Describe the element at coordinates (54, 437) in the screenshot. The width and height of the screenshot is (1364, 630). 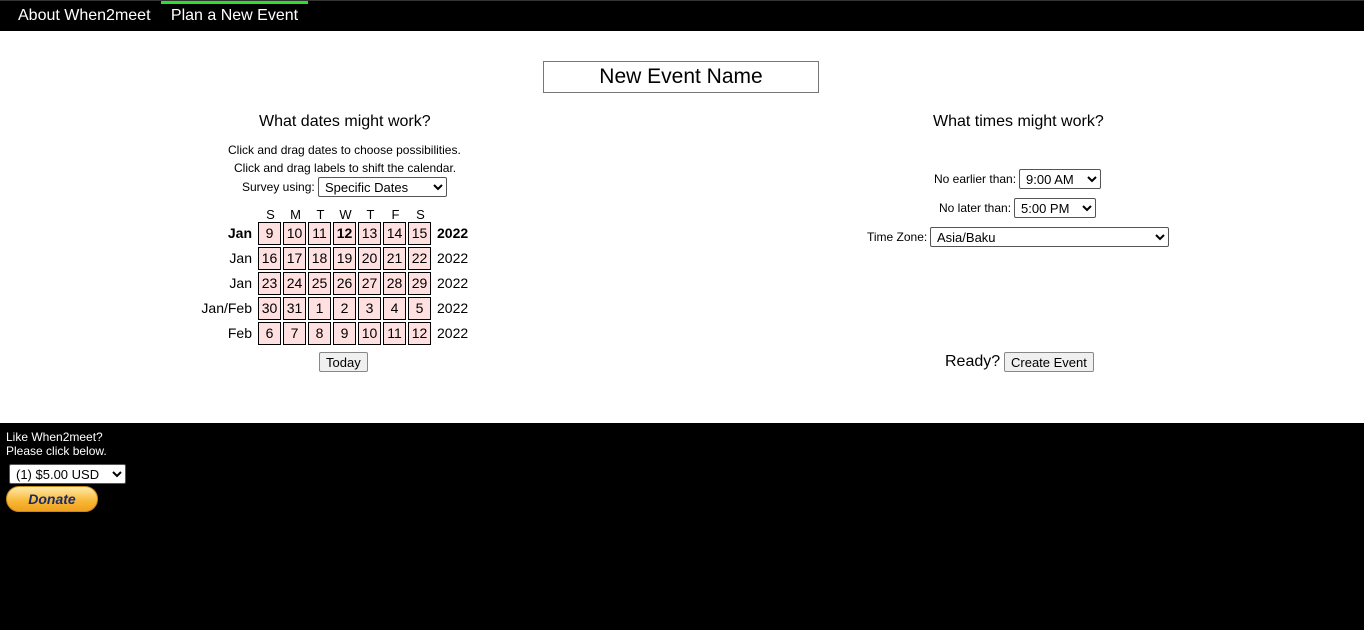
I see `footer-line-1: Like When2meet?` at that location.